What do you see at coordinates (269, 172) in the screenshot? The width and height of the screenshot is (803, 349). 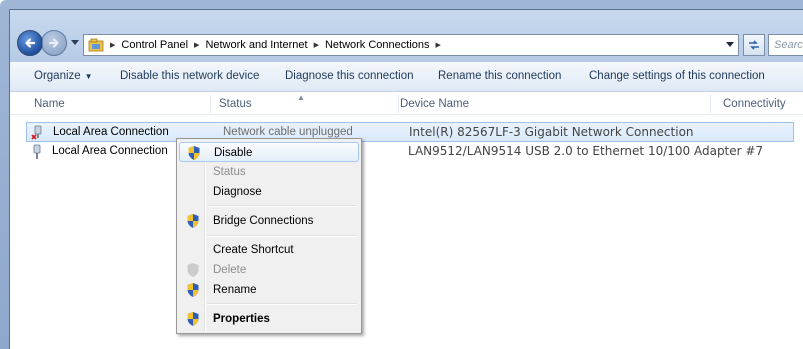 I see `menu-item-status: Status` at bounding box center [269, 172].